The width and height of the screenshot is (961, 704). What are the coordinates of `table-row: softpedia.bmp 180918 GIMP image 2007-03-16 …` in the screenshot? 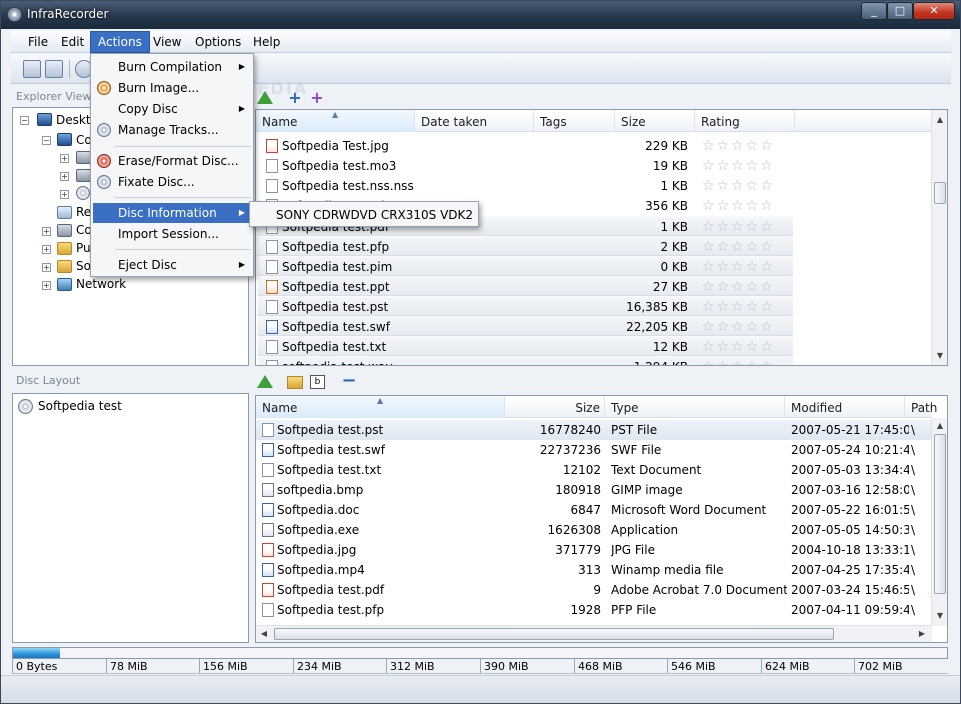 It's located at (593, 490).